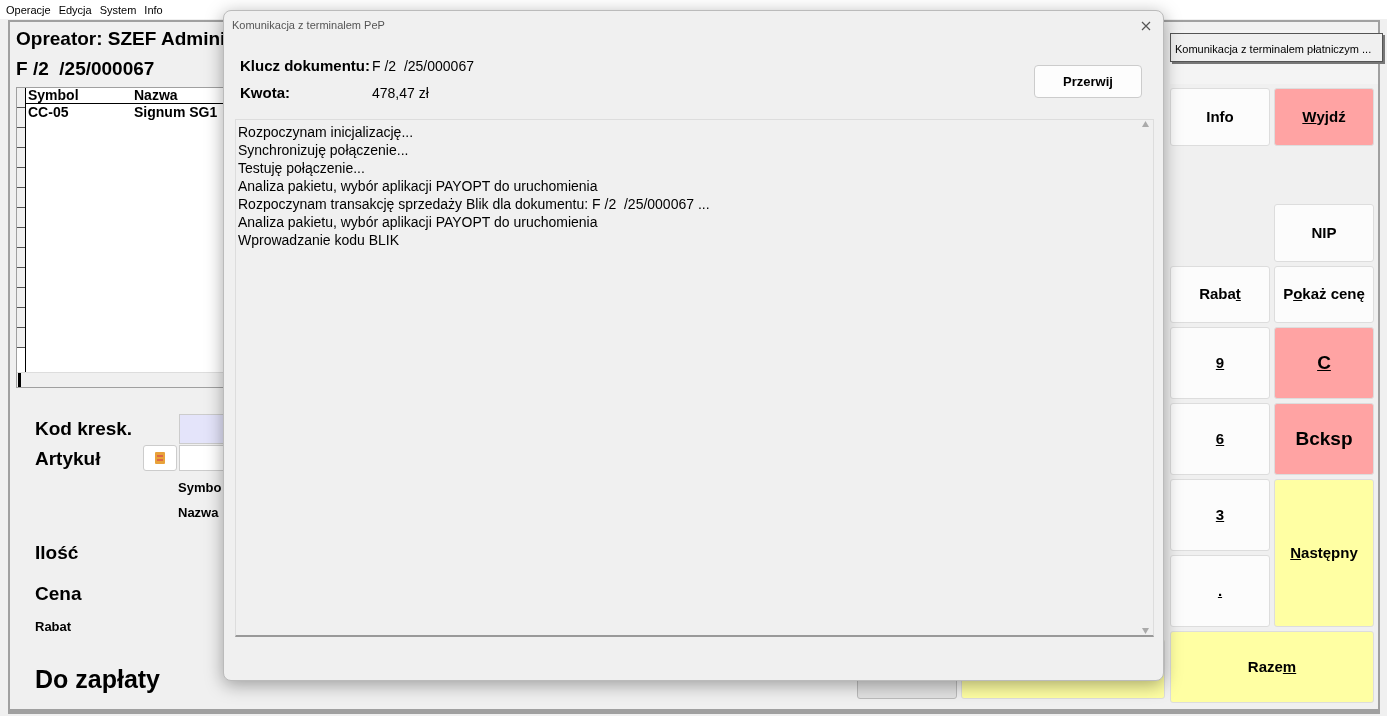  Describe the element at coordinates (400, 93) in the screenshot. I see `amount-value: 478,47 zł` at that location.